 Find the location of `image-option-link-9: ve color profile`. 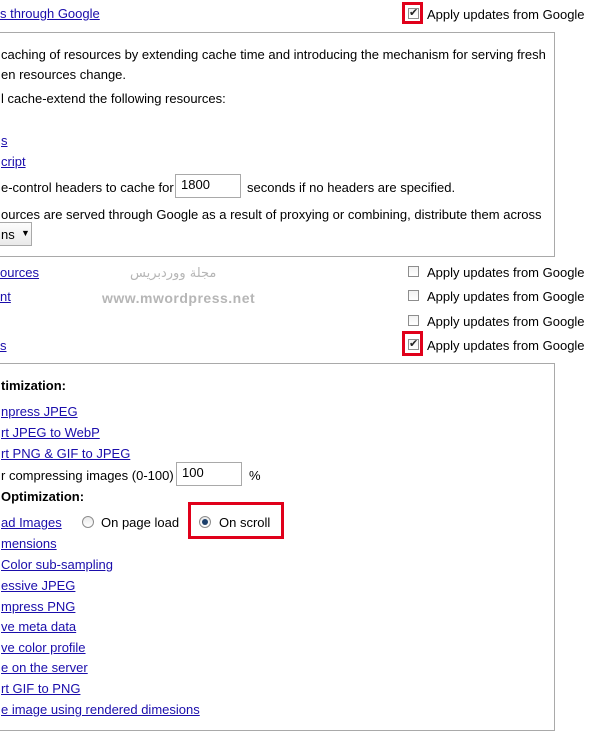

image-option-link-9: ve color profile is located at coordinates (43, 647).